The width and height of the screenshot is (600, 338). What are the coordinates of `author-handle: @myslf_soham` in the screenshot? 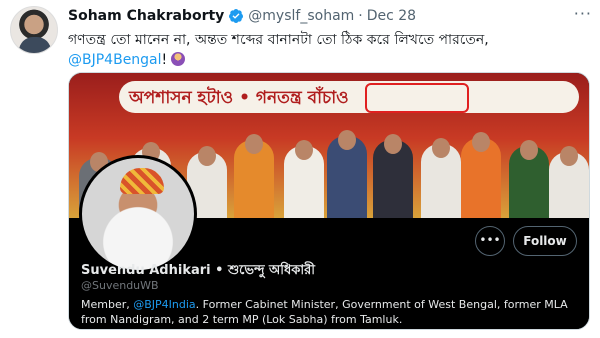 It's located at (301, 16).